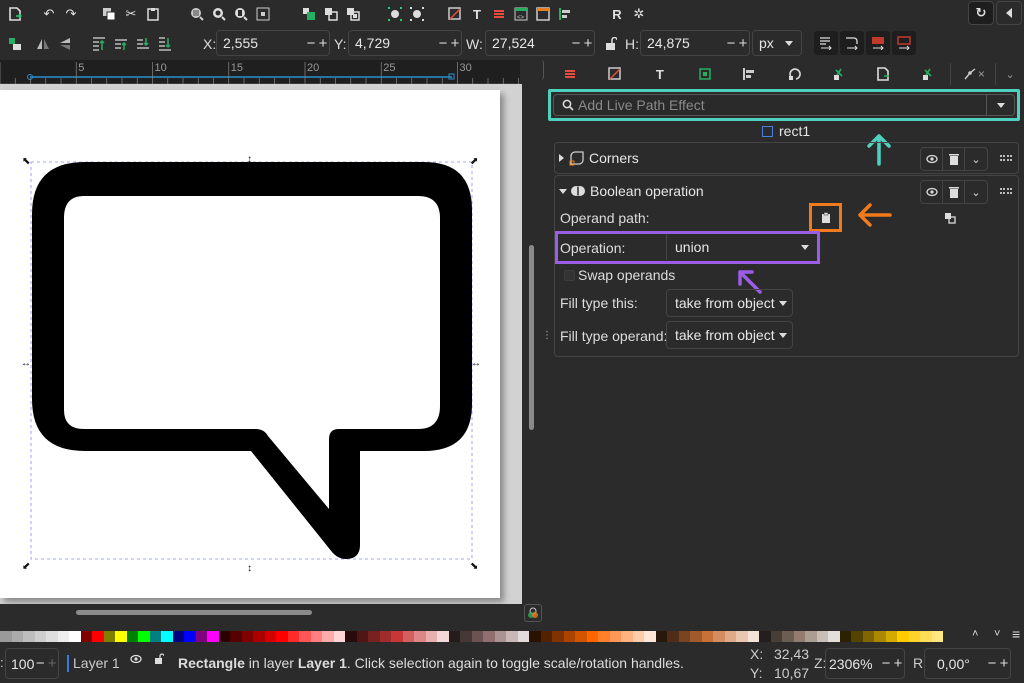 This screenshot has width=1024, height=683. What do you see at coordinates (443, 43) in the screenshot?
I see `y-decrement: −` at bounding box center [443, 43].